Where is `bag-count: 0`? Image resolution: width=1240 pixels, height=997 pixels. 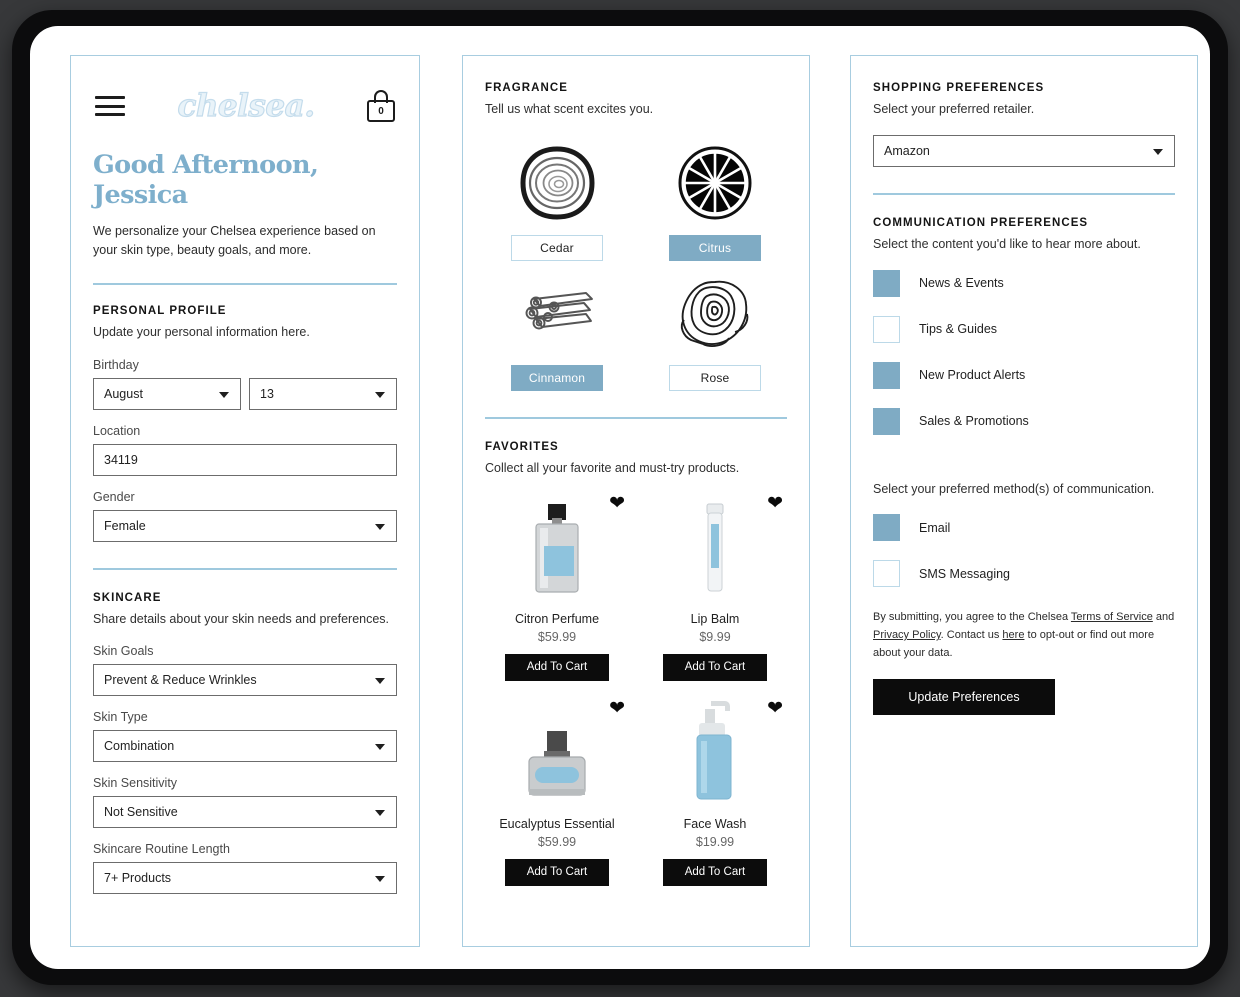 bag-count: 0 is located at coordinates (381, 111).